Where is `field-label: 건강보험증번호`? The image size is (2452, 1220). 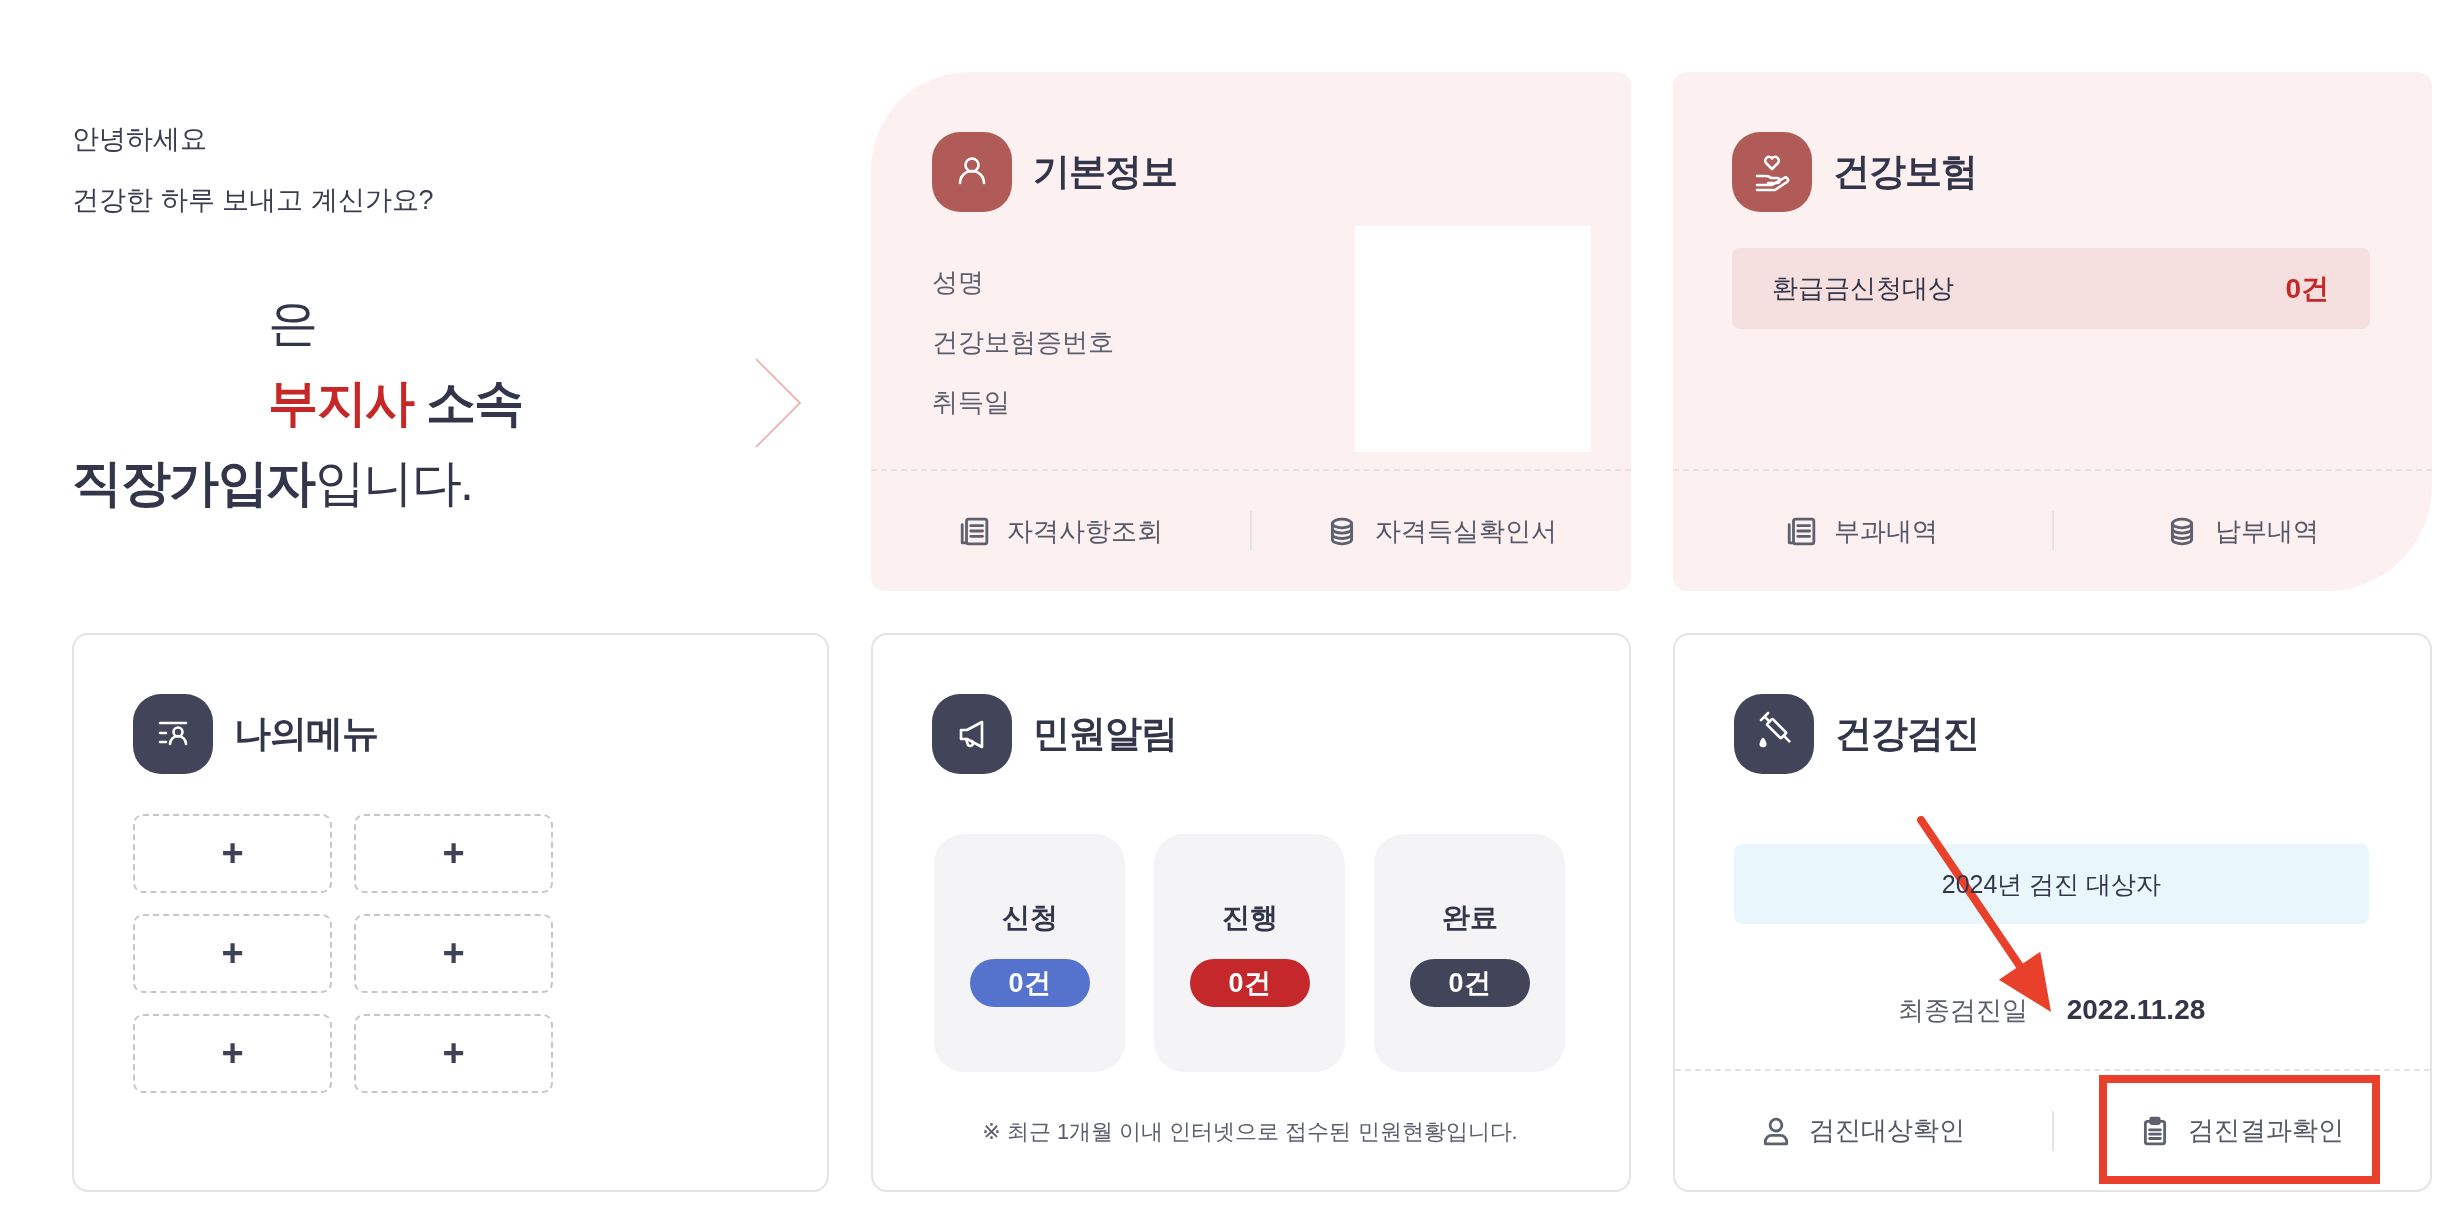
field-label: 건강보험증번호 is located at coordinates (1023, 342).